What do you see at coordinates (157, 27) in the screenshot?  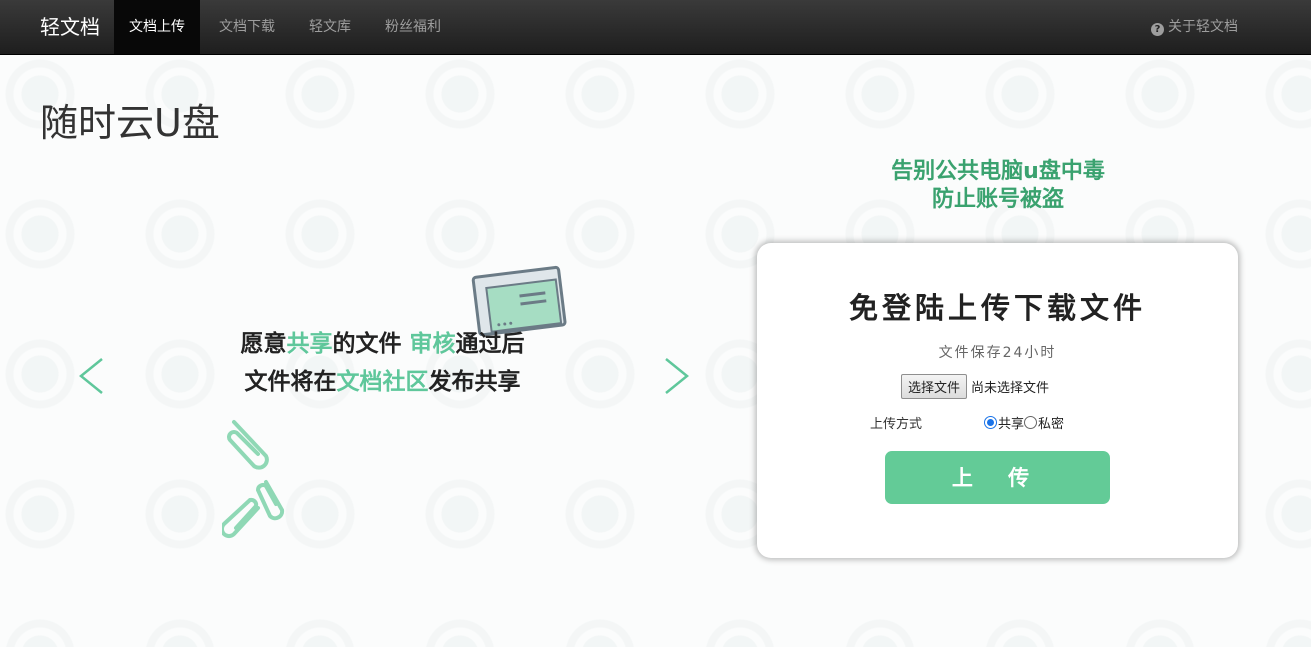 I see `nav-item-upload: 文档上传` at bounding box center [157, 27].